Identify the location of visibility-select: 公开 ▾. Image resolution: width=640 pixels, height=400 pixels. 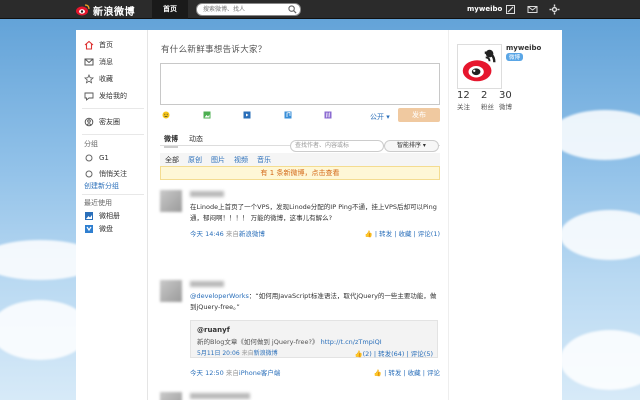
(380, 117).